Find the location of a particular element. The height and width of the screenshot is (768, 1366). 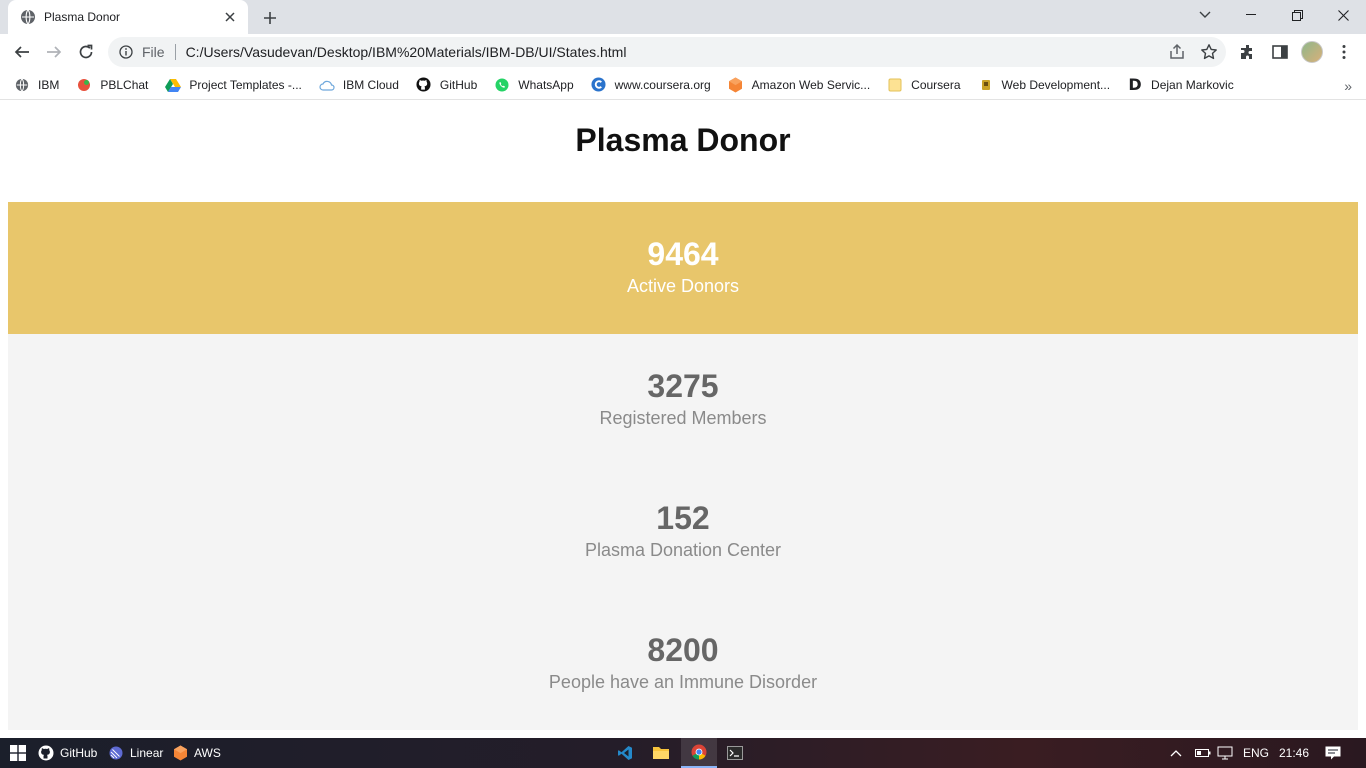

tab-title: Plasma Donor is located at coordinates (82, 17).